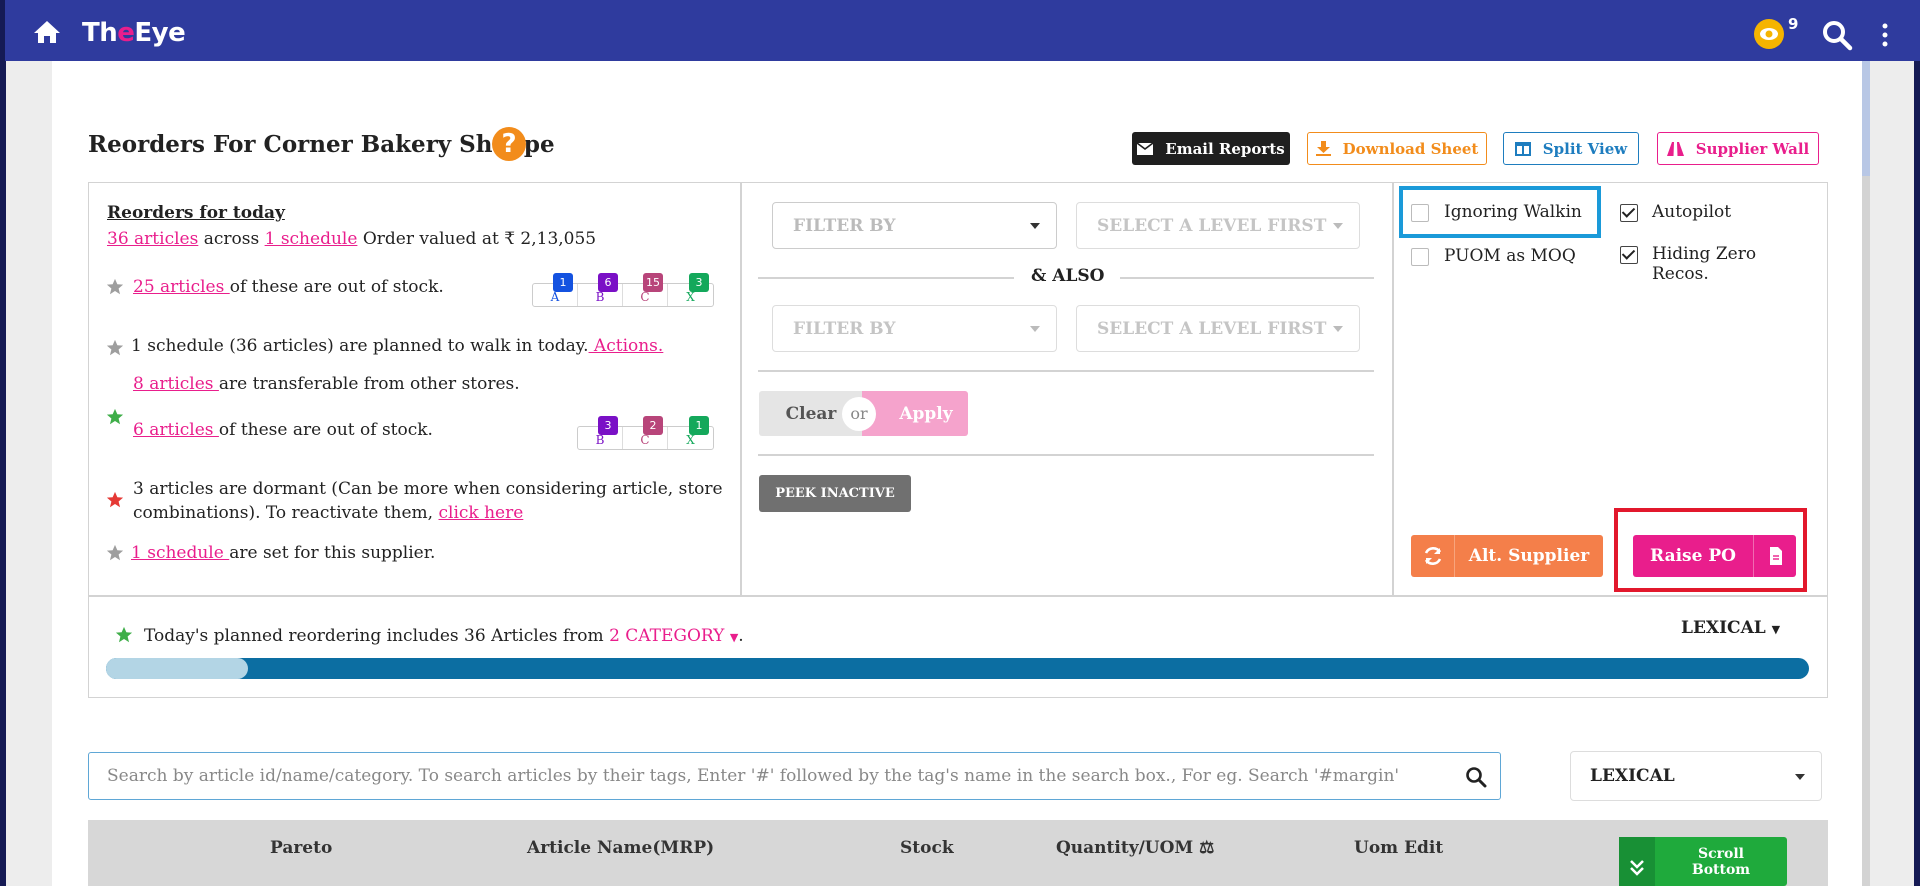  Describe the element at coordinates (47, 32) in the screenshot. I see `home-icon` at that location.